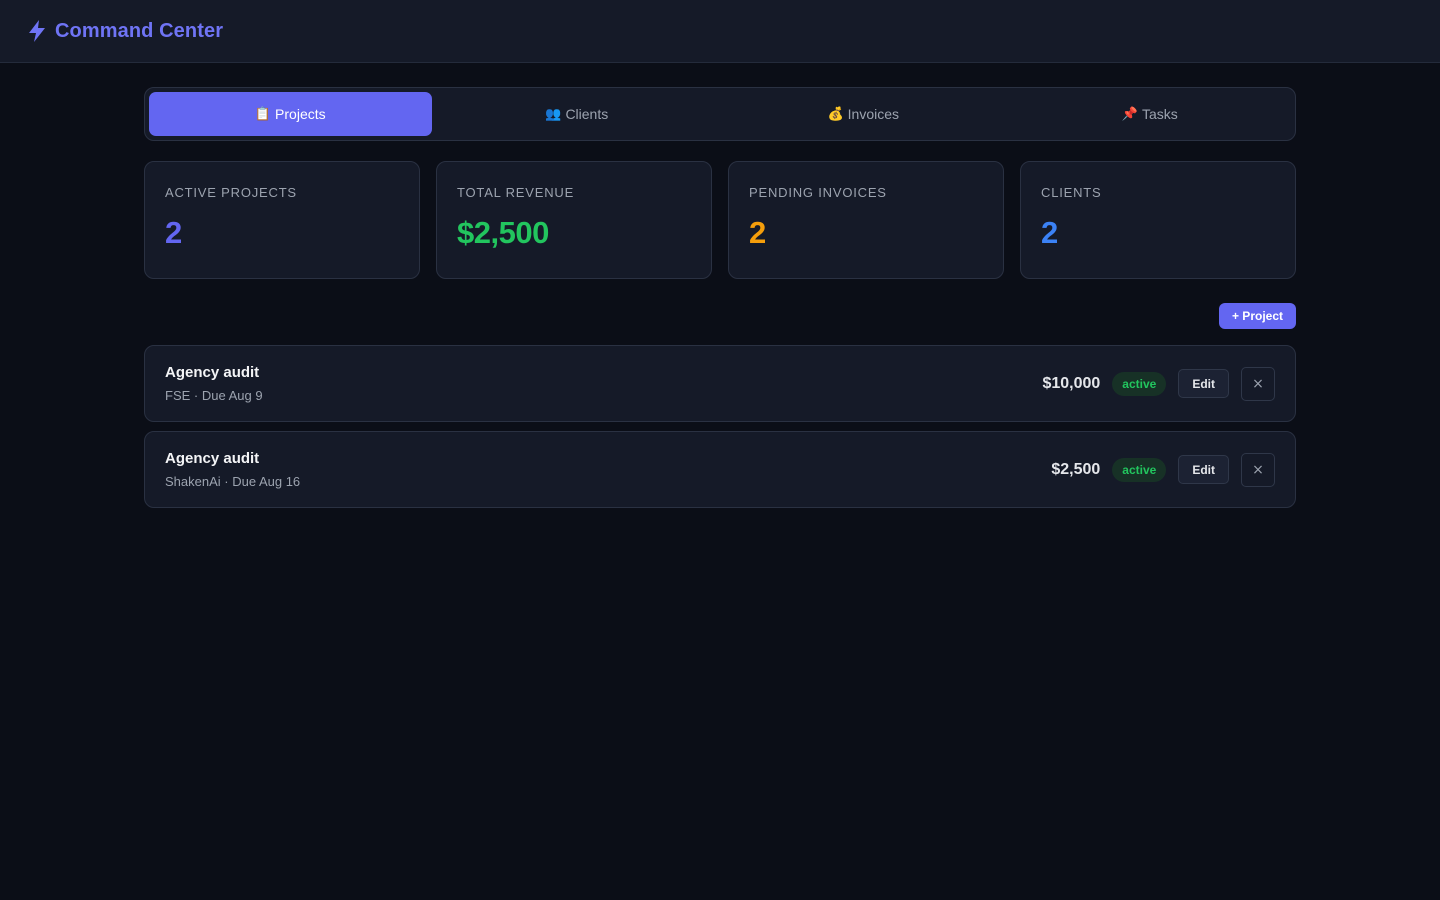  I want to click on tab-label: Clients, so click(587, 114).